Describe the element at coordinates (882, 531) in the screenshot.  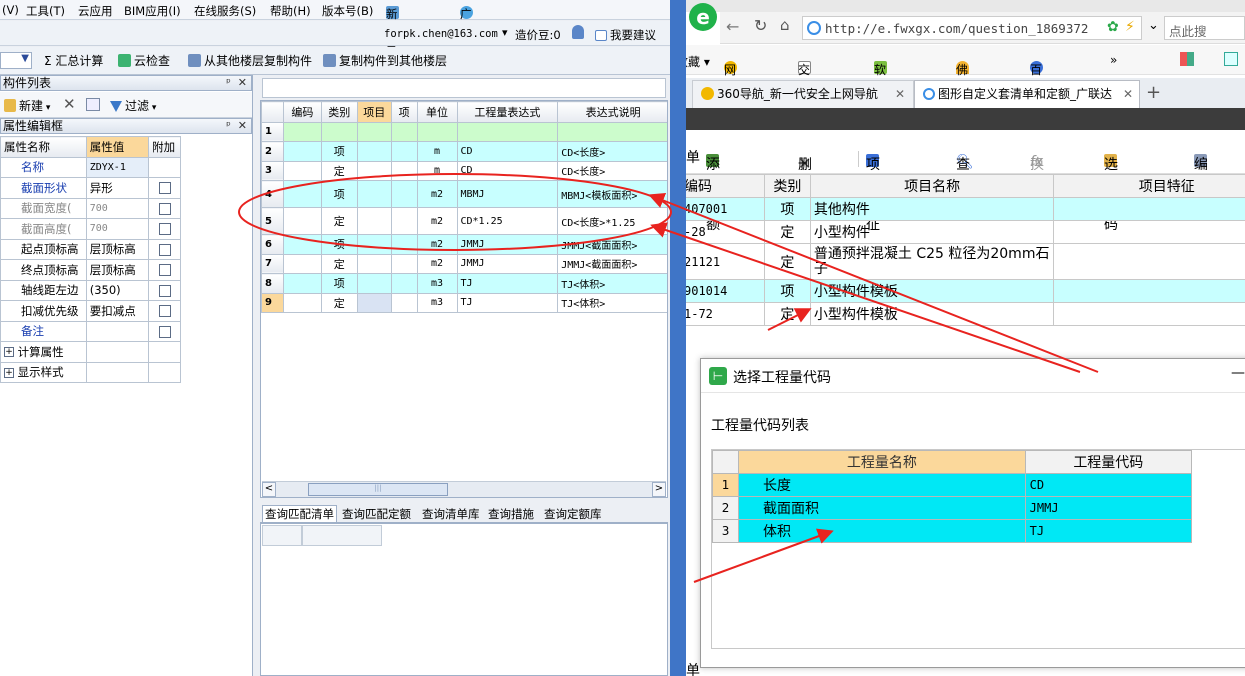
I see `quantity-name-cell: 体积` at that location.